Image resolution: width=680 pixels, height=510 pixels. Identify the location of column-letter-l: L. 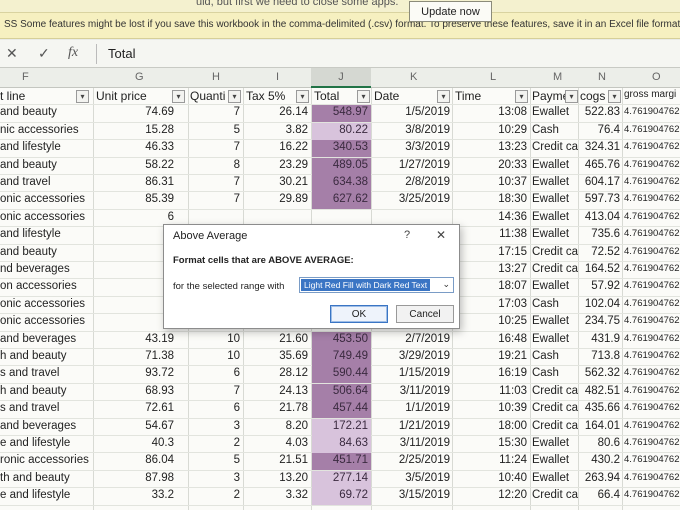
(493, 77).